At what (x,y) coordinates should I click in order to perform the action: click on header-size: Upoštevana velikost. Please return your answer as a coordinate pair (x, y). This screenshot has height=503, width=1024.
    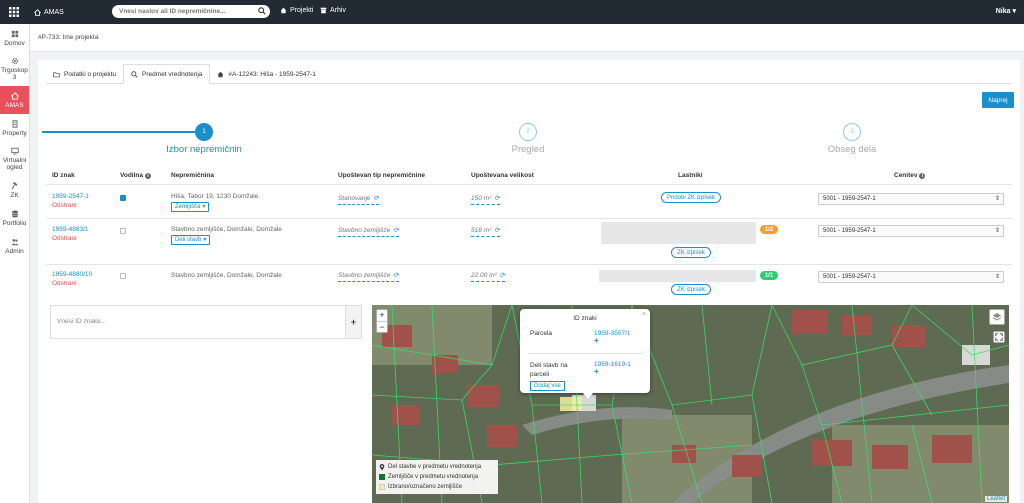
    Looking at the image, I should click on (502, 175).